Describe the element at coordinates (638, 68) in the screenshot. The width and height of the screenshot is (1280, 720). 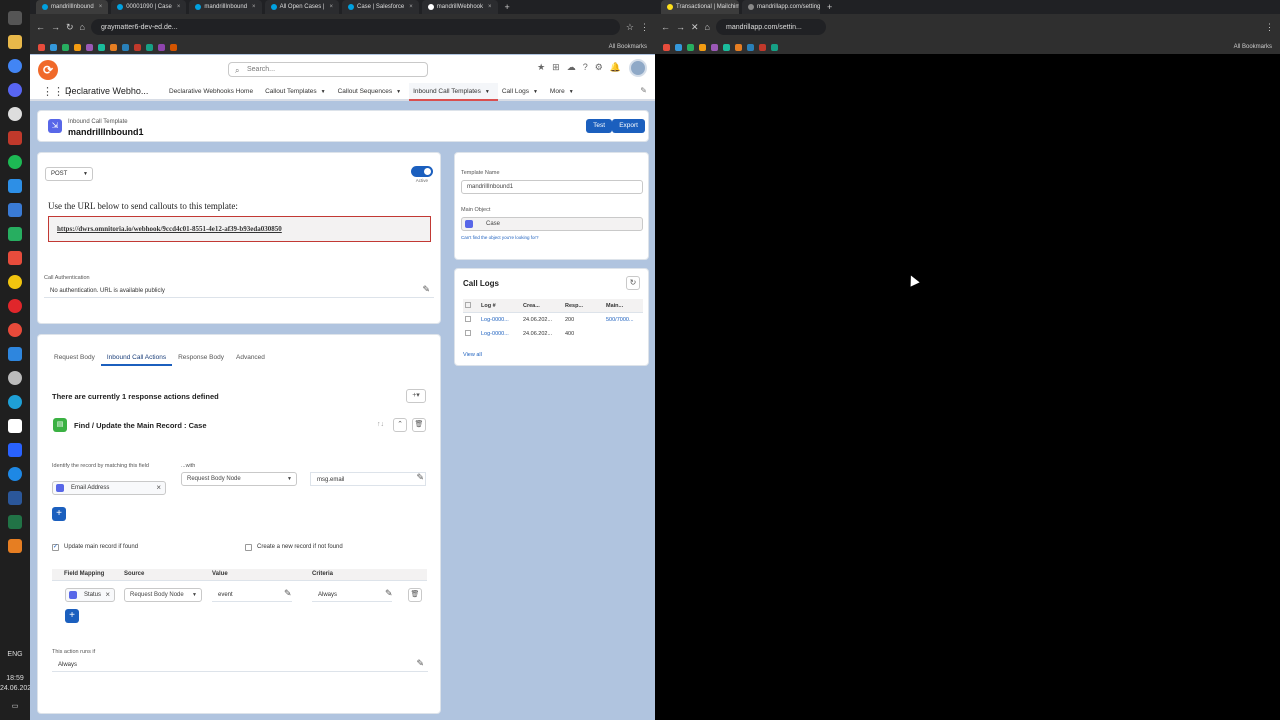
I see `user-avatar` at that location.